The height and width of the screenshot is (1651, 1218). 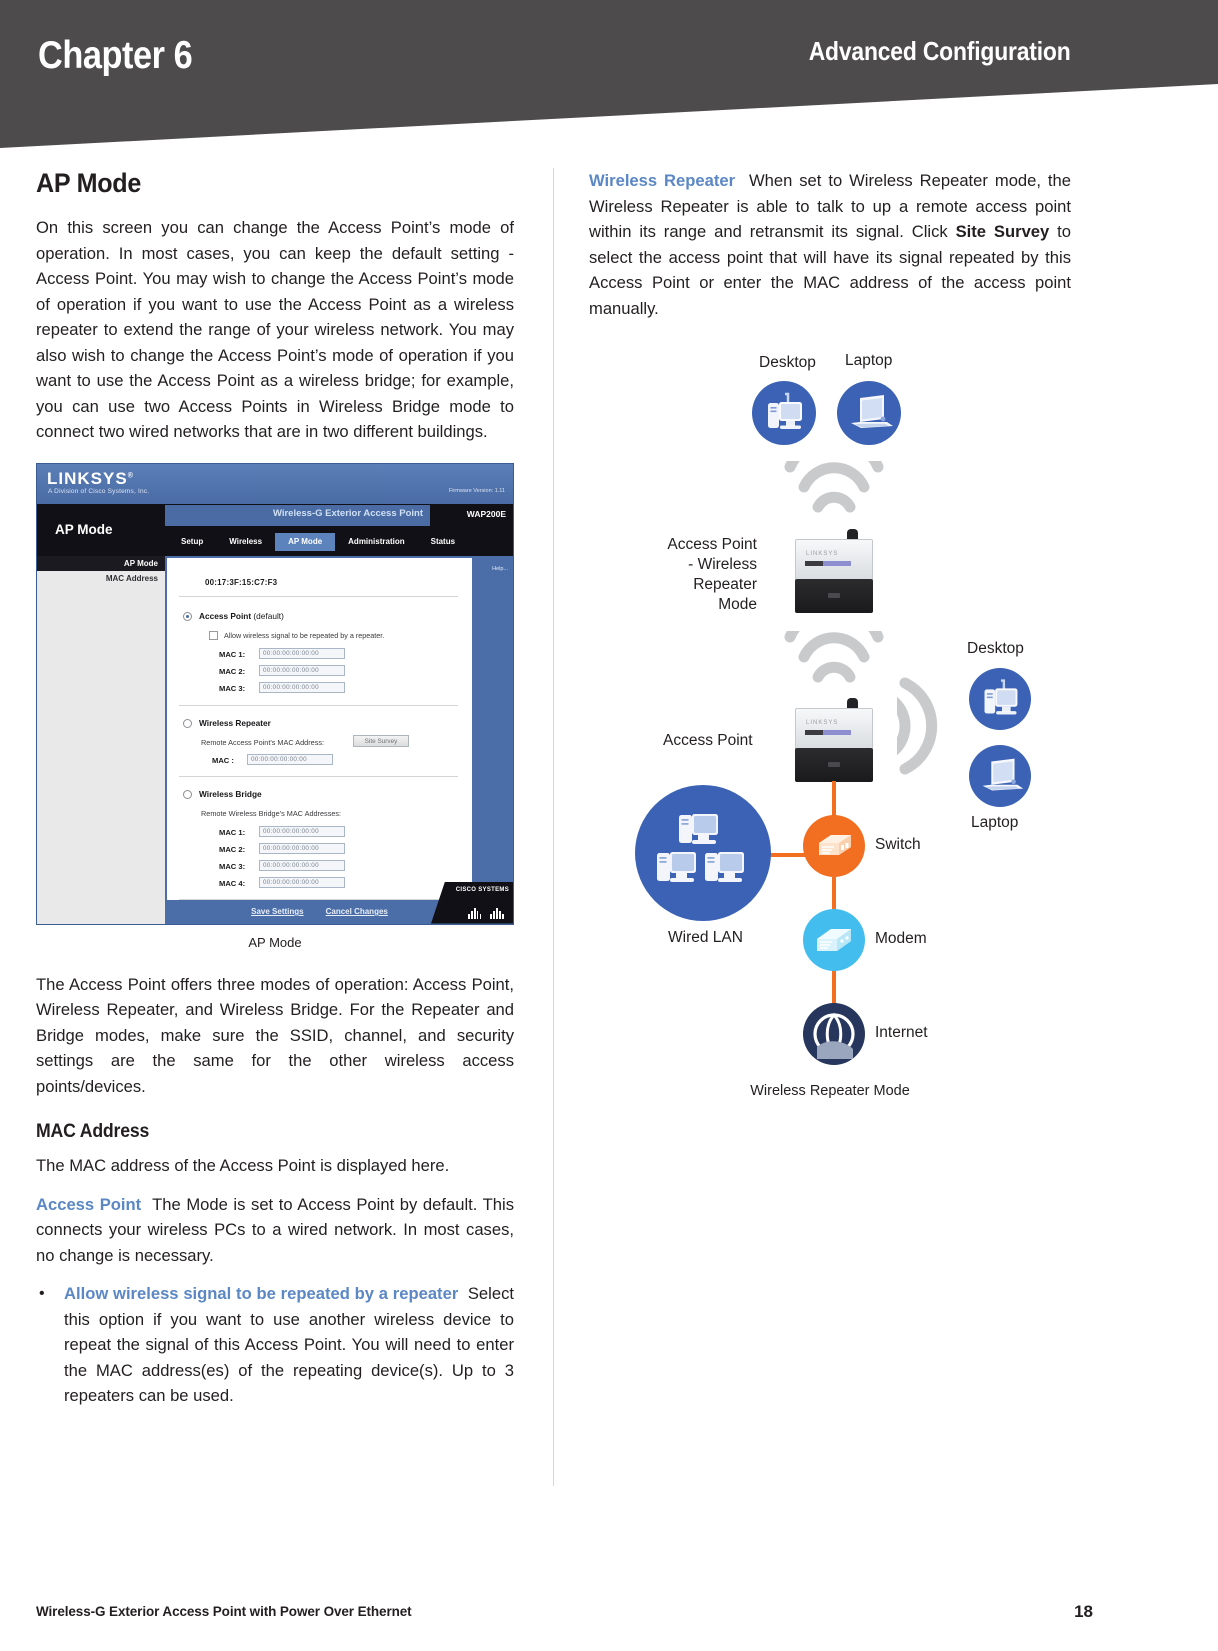 I want to click on input-ap-mac-1: 00:00:00:00:00:00, so click(x=302, y=653).